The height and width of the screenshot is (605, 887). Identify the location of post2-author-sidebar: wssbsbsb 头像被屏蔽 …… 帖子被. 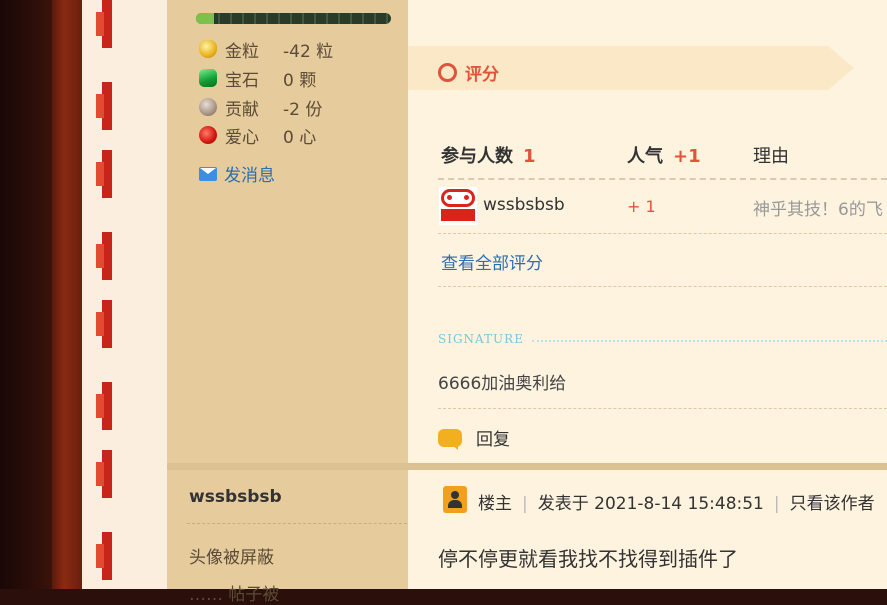
(287, 537).